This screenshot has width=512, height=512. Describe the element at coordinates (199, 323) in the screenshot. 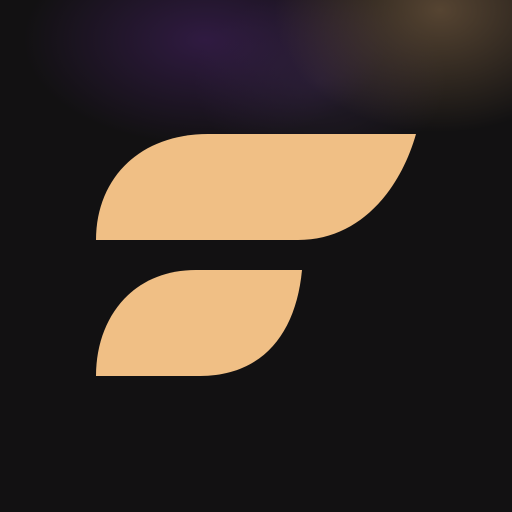

I see `logo-lower-leaf` at that location.